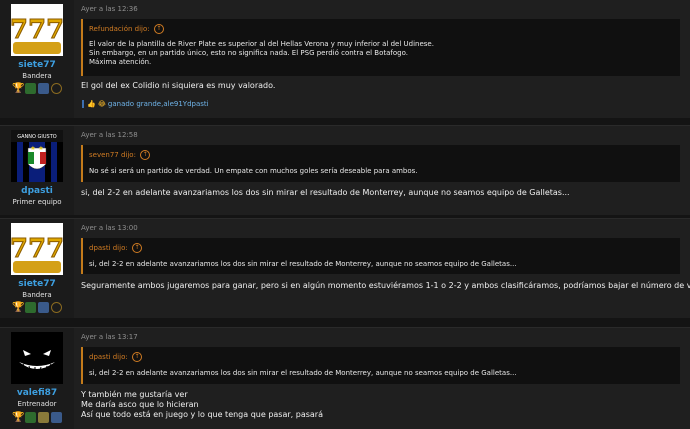 The image size is (690, 429). I want to click on thumbs-up-icon: 👍, so click(91, 104).